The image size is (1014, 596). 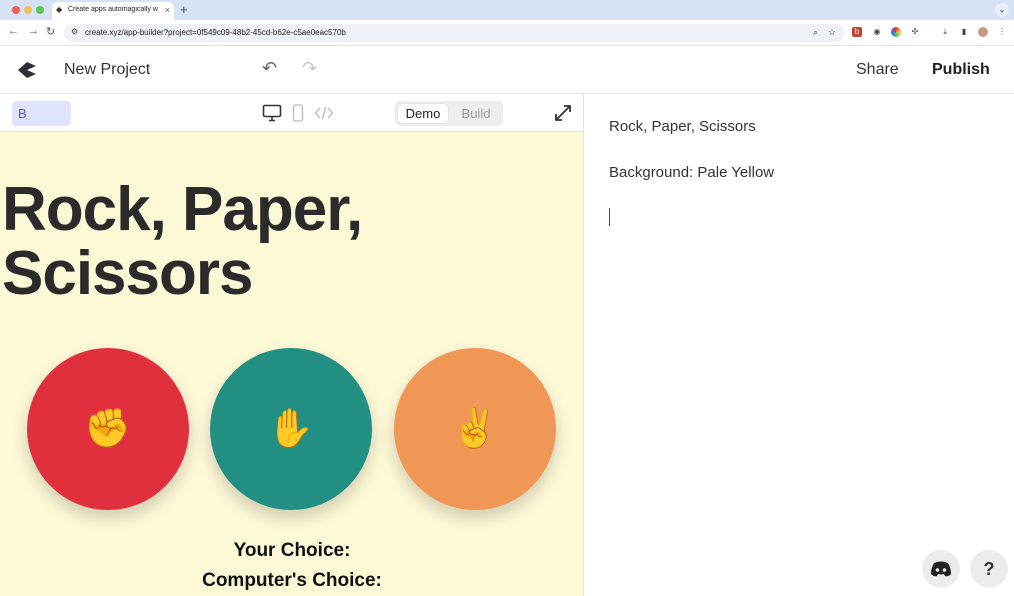 What do you see at coordinates (272, 113) in the screenshot?
I see `desktop-view-icon` at bounding box center [272, 113].